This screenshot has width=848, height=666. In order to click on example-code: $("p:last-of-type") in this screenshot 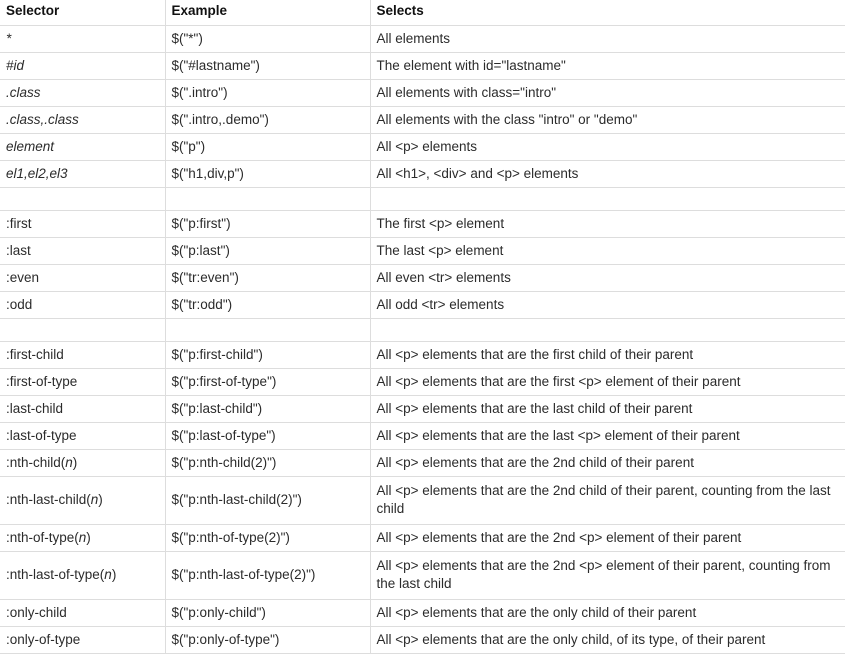, I will do `click(223, 435)`.